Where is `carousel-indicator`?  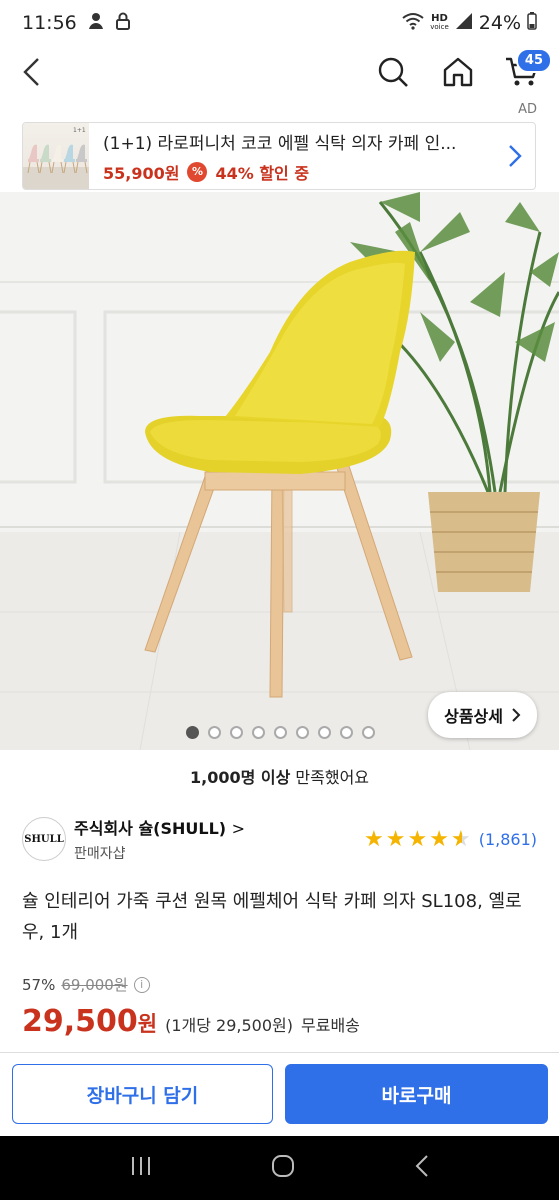
carousel-indicator is located at coordinates (280, 732).